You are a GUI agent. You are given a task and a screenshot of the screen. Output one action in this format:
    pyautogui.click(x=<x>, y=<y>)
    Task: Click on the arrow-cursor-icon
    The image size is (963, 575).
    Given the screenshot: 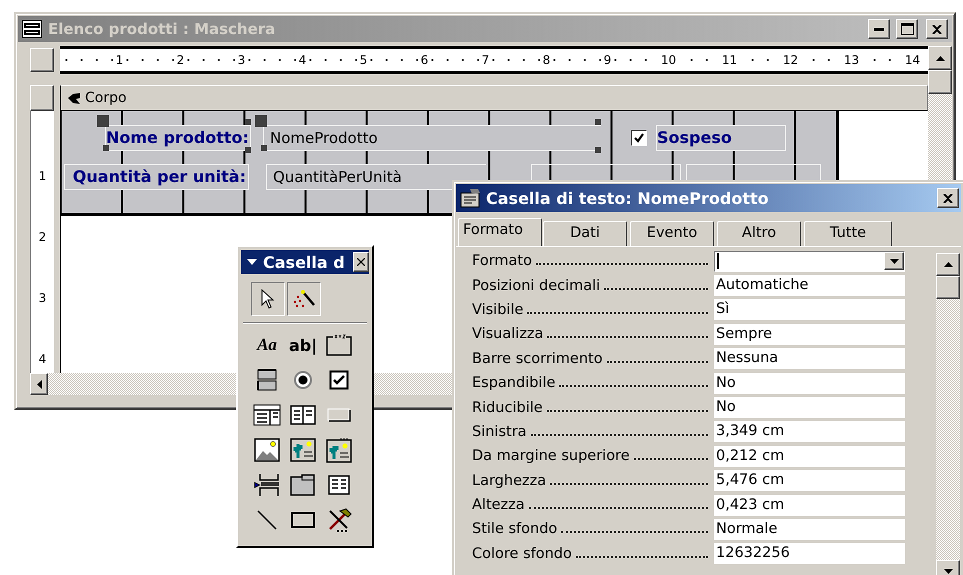 What is the action you would take?
    pyautogui.click(x=268, y=299)
    